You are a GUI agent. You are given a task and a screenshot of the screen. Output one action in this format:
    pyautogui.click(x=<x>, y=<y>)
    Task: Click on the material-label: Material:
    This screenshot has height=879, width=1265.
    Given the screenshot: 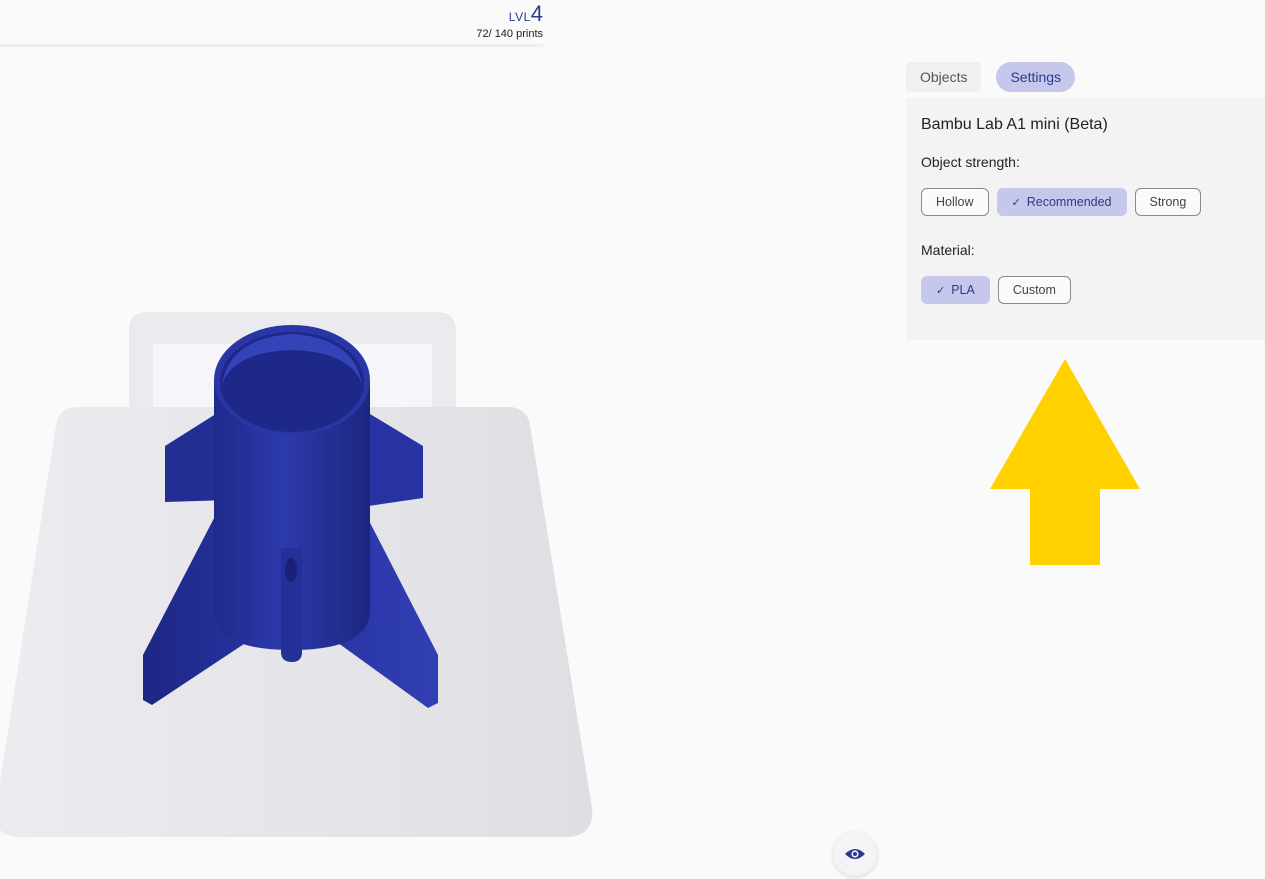 What is the action you would take?
    pyautogui.click(x=948, y=250)
    